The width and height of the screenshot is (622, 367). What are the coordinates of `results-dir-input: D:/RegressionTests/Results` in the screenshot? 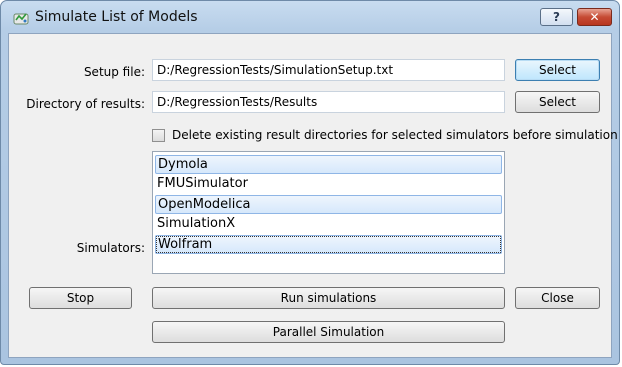 It's located at (328, 102).